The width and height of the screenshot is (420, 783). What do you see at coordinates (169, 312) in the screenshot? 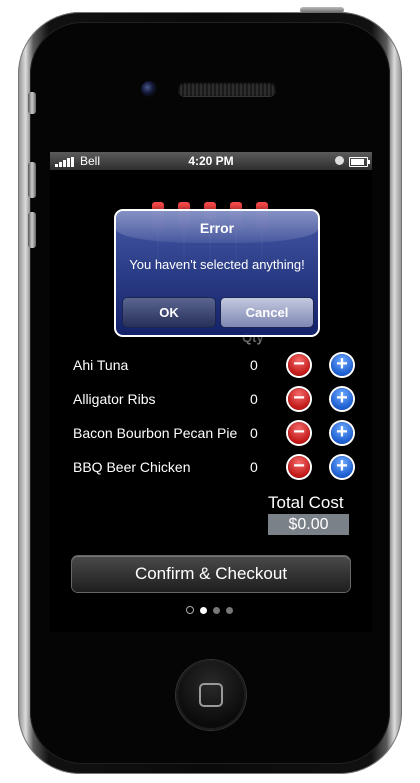
I see `alert-ok-button: OK` at bounding box center [169, 312].